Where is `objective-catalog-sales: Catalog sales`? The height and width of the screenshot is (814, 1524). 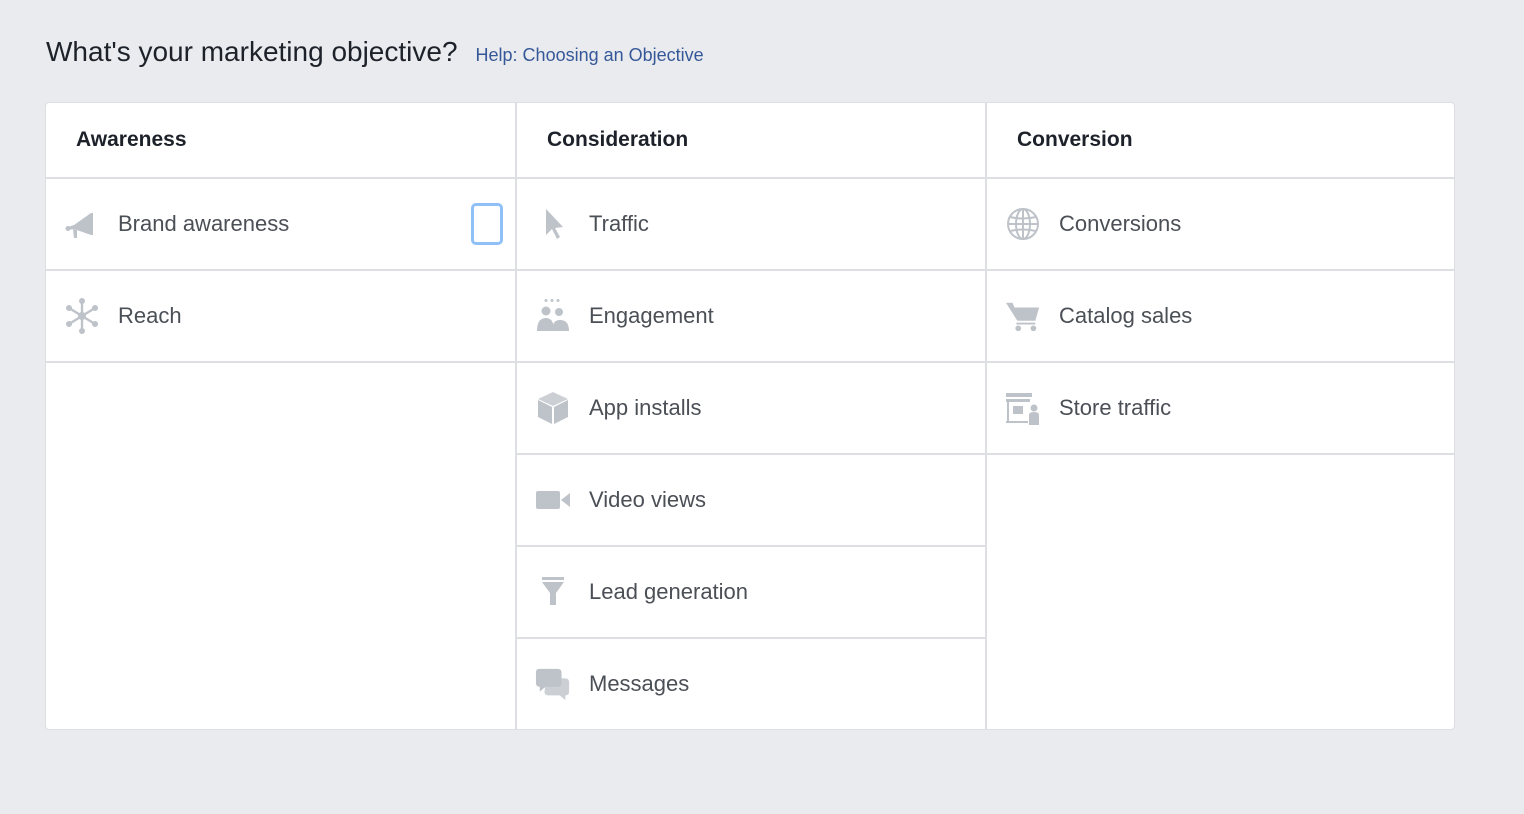
objective-catalog-sales: Catalog sales is located at coordinates (1220, 317).